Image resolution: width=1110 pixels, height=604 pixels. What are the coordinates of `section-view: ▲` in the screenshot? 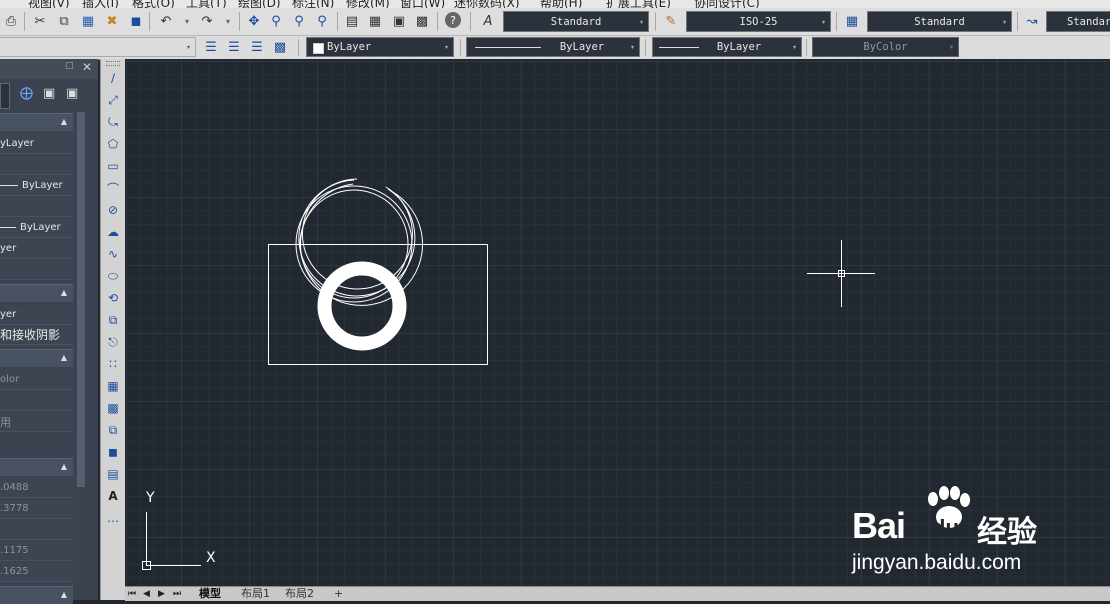 It's located at (36, 467).